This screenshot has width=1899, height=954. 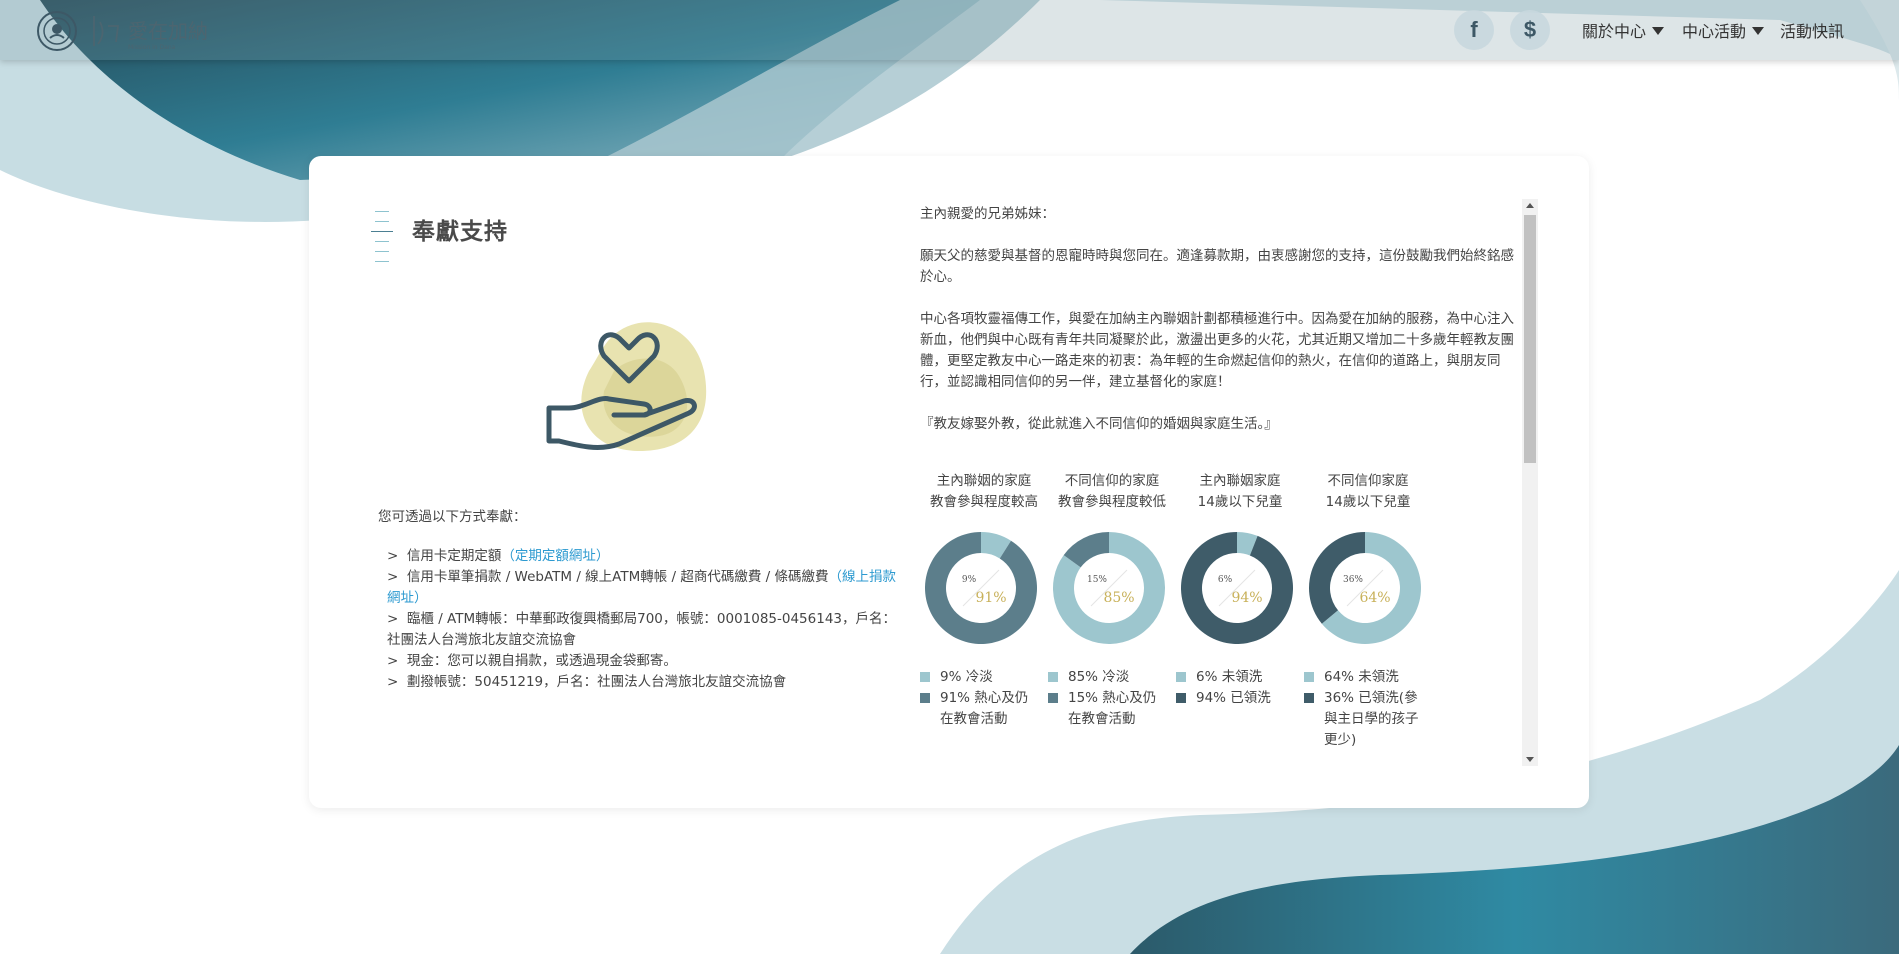 I want to click on legend-label: 64% 未領洗, so click(x=1361, y=677).